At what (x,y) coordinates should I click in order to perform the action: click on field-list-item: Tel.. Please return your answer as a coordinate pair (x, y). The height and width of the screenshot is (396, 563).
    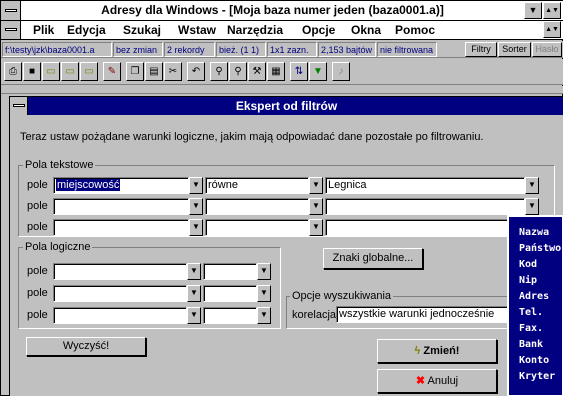
    Looking at the image, I should click on (531, 312).